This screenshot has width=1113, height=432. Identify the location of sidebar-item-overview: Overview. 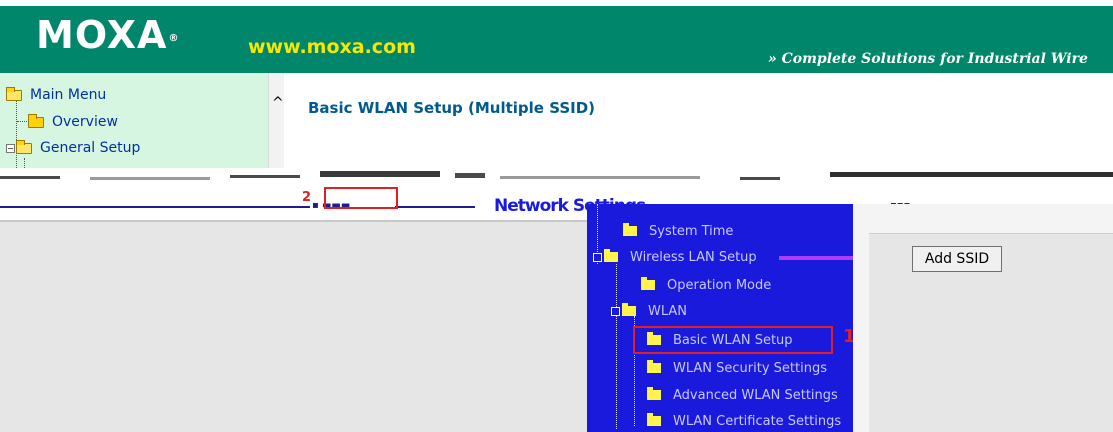
(73, 122).